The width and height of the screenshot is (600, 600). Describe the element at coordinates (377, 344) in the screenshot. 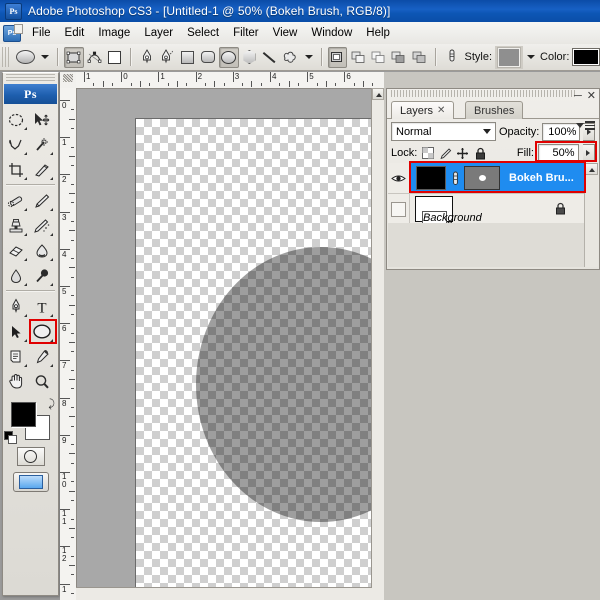

I see `document-vertical-scrollbar` at that location.